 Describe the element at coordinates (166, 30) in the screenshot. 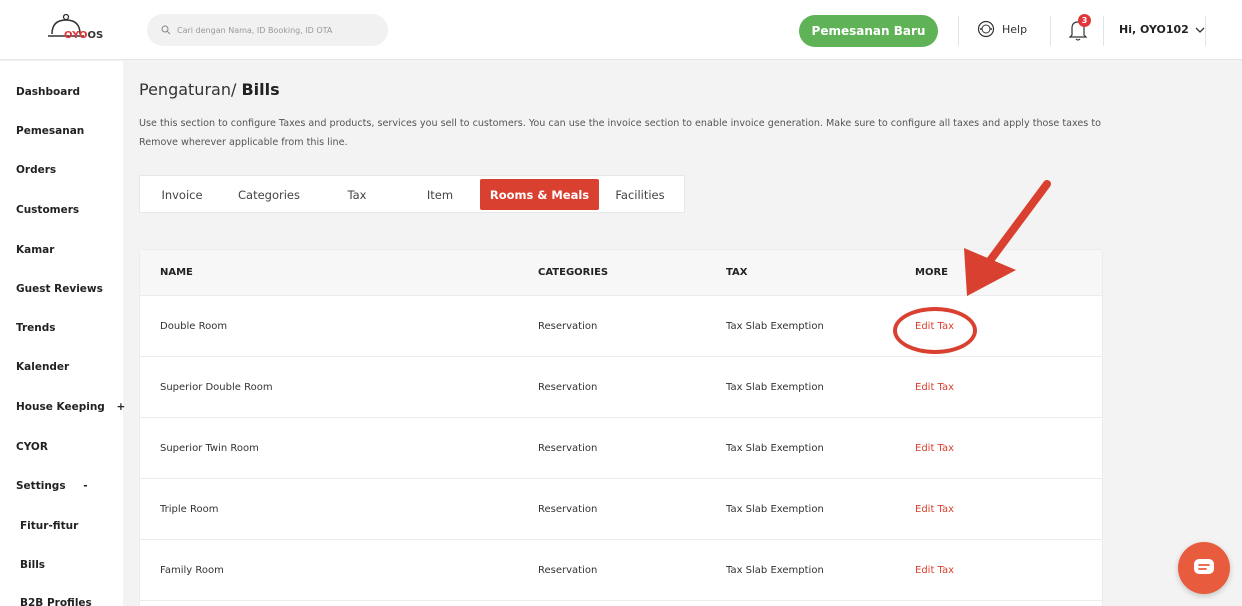

I see `search-icon` at that location.